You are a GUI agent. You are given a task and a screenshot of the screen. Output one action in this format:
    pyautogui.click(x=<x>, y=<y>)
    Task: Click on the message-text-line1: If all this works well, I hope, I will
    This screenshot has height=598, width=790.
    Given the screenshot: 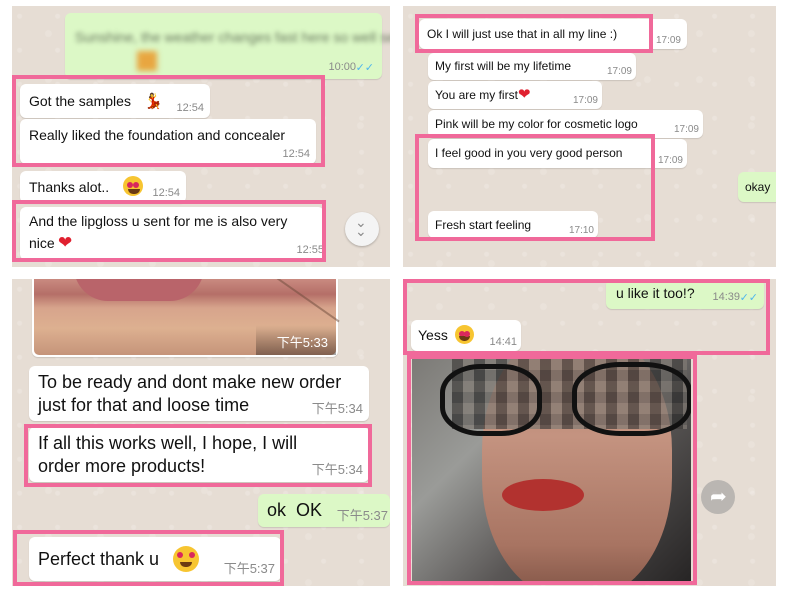 What is the action you would take?
    pyautogui.click(x=168, y=443)
    